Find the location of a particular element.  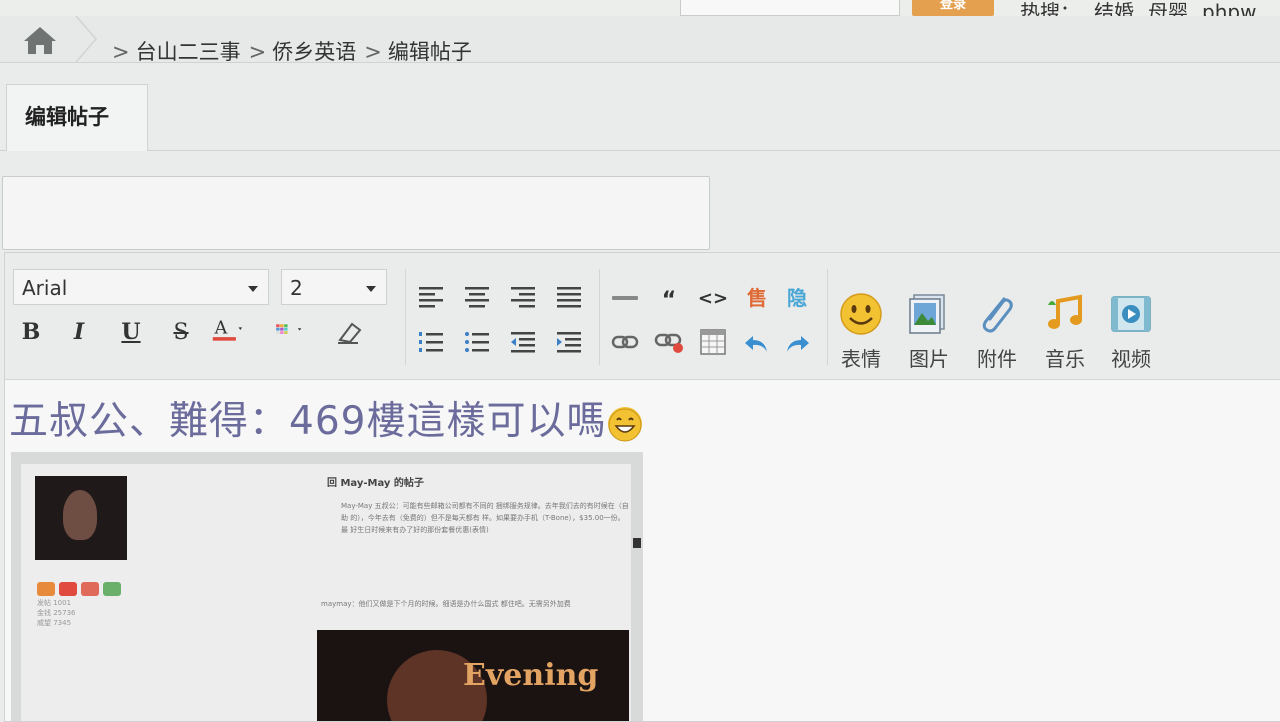

breadcrumb-arrow-icon is located at coordinates (86, 39).